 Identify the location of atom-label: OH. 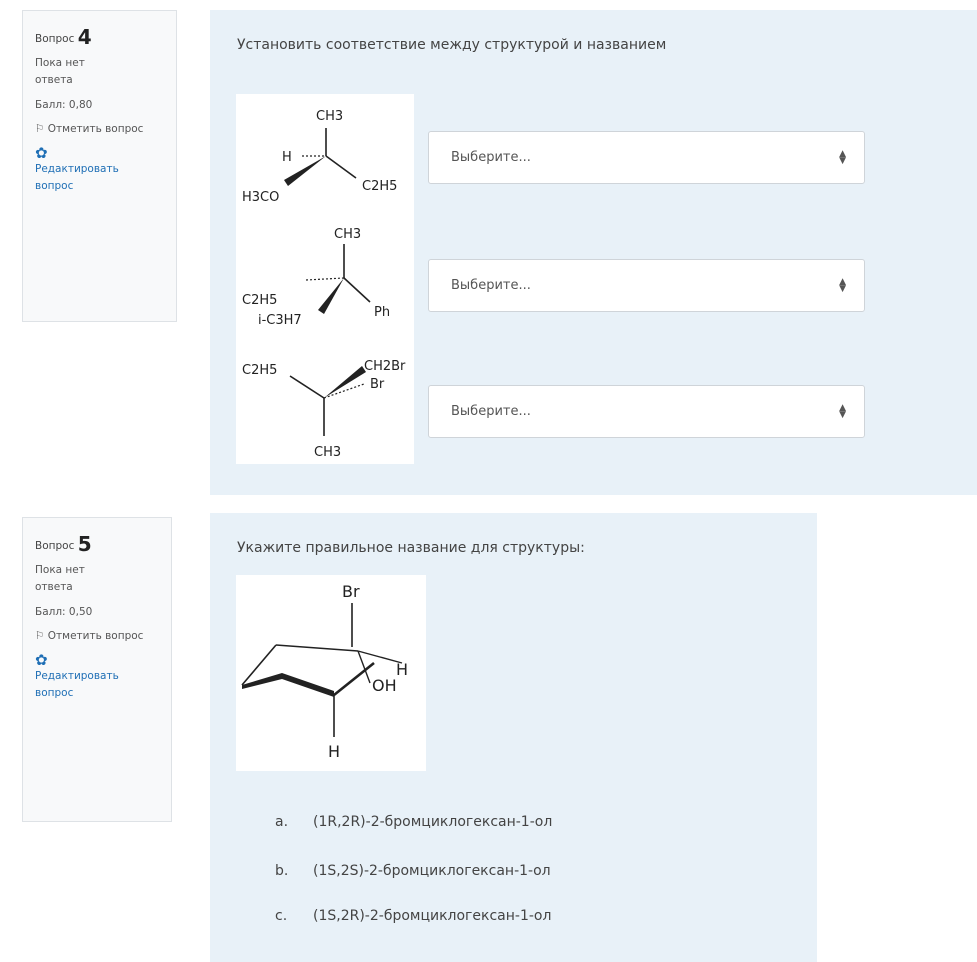
(384, 685).